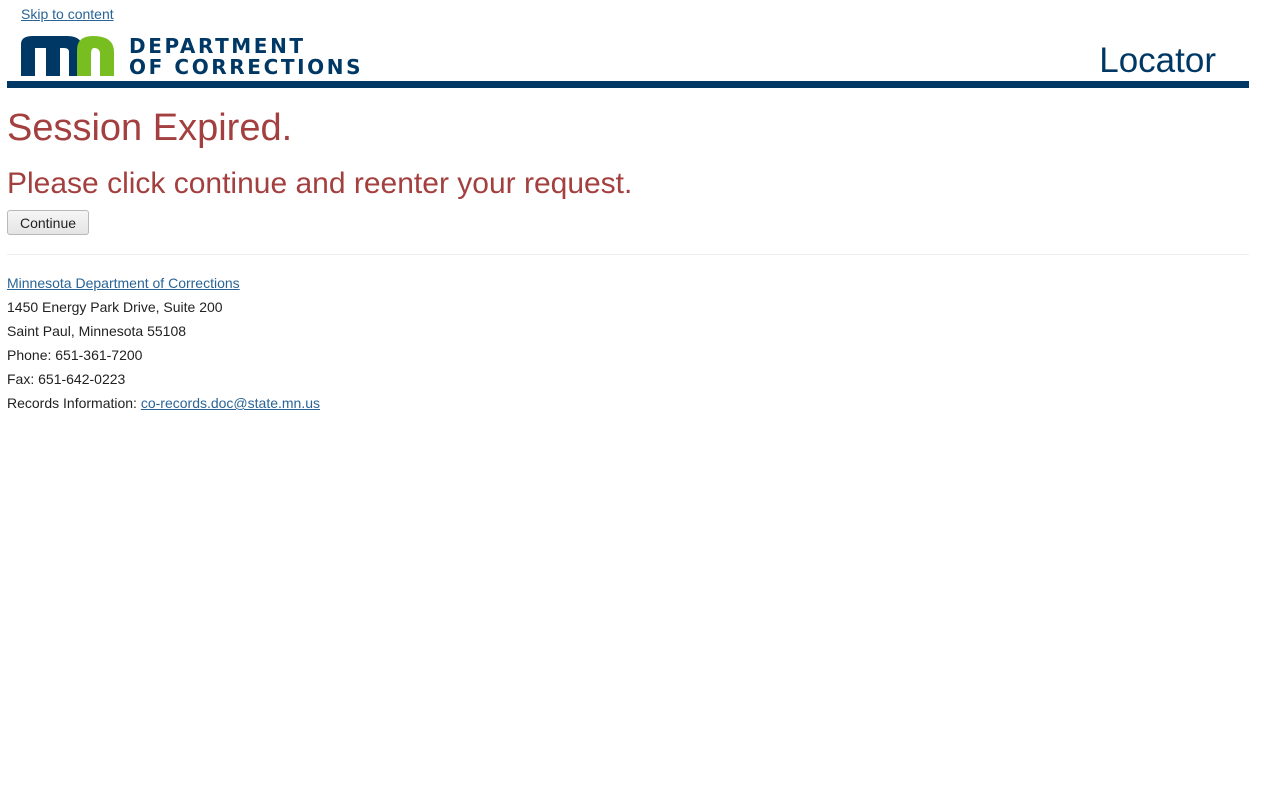  Describe the element at coordinates (75, 355) in the screenshot. I see `phone-number: Phone: 651-361-7200` at that location.